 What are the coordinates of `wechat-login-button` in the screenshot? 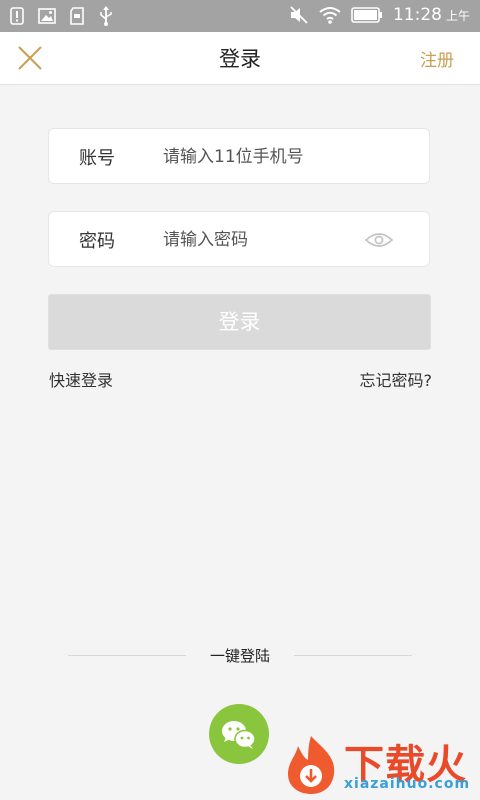 It's located at (239, 734).